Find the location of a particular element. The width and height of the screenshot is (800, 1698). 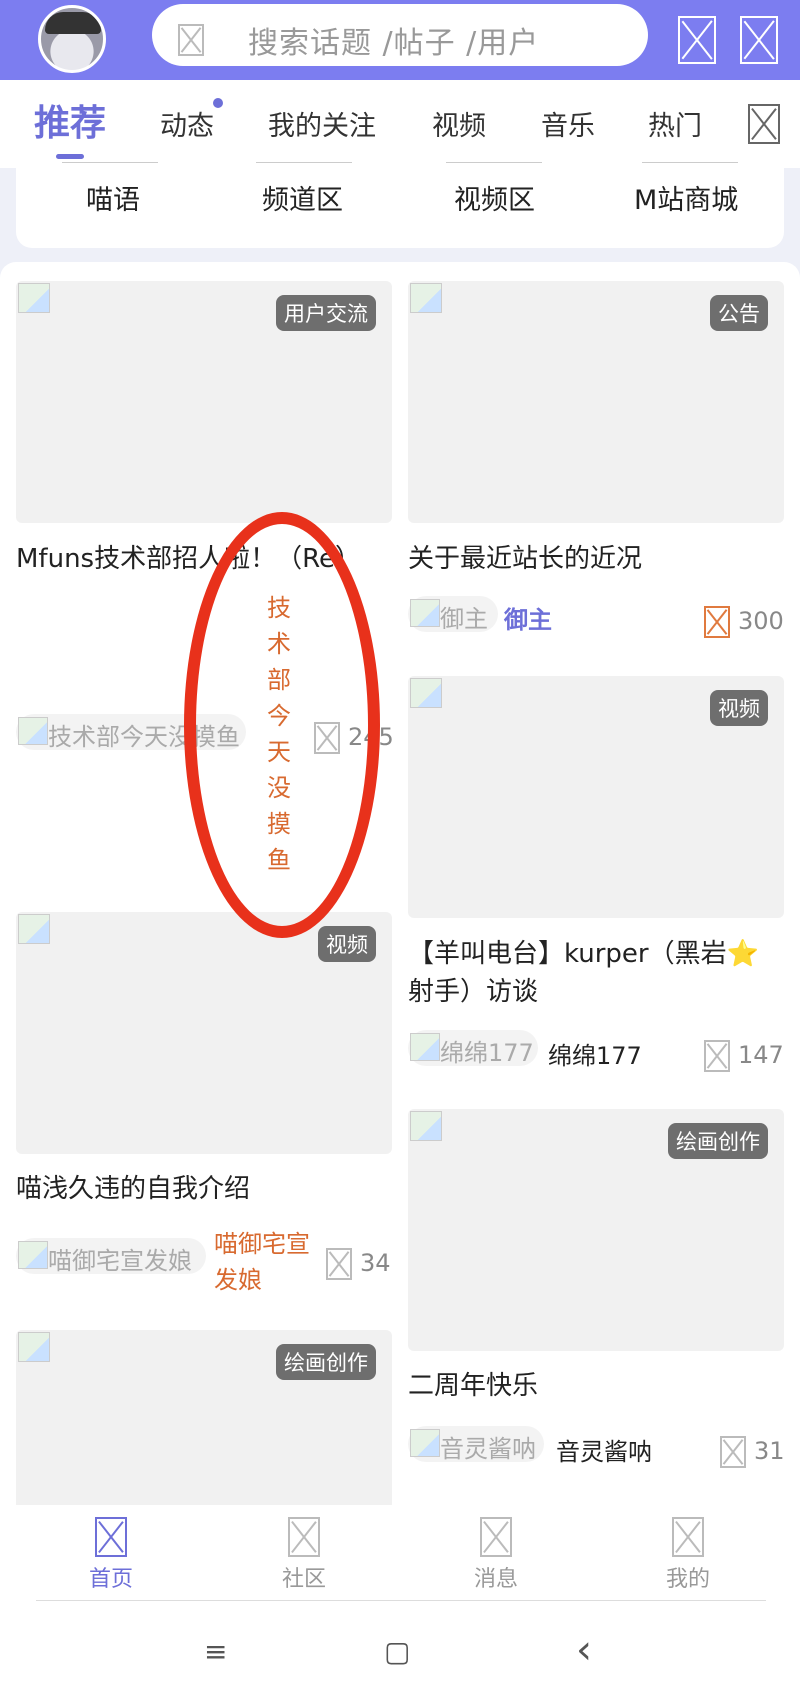

subnav-video-zone: 视频区 is located at coordinates (494, 197).